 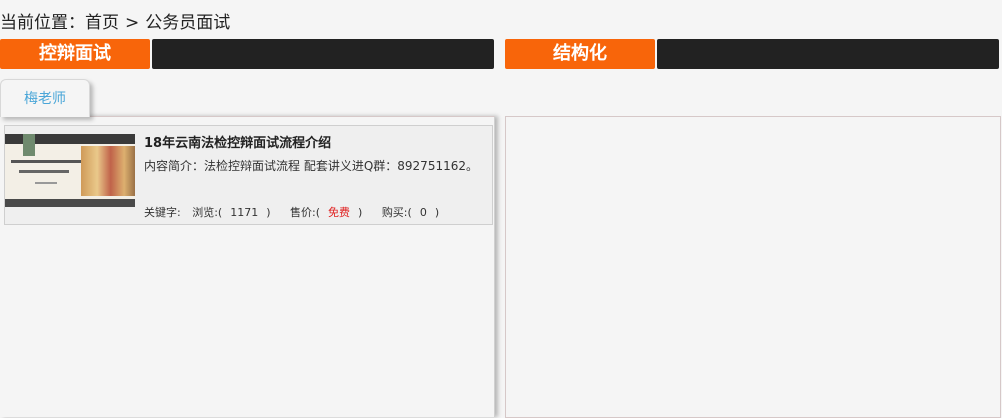 I want to click on right-column-header: 结构化, so click(x=752, y=54).